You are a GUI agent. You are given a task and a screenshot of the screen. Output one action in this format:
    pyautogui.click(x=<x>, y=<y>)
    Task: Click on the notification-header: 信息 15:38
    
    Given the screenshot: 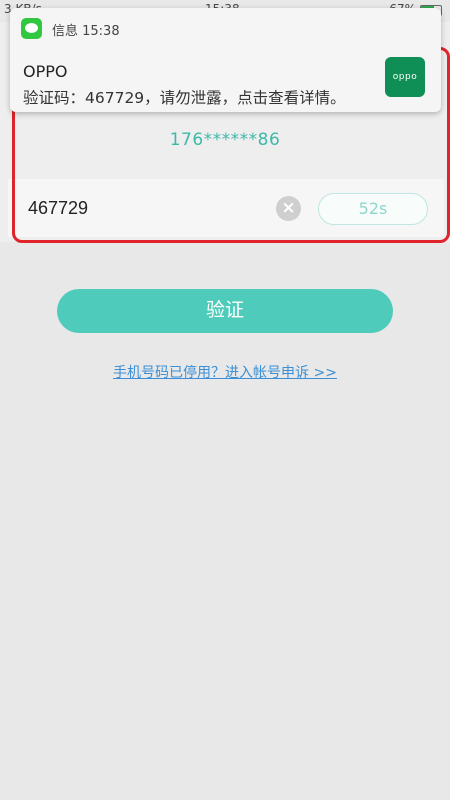 What is the action you would take?
    pyautogui.click(x=225, y=28)
    